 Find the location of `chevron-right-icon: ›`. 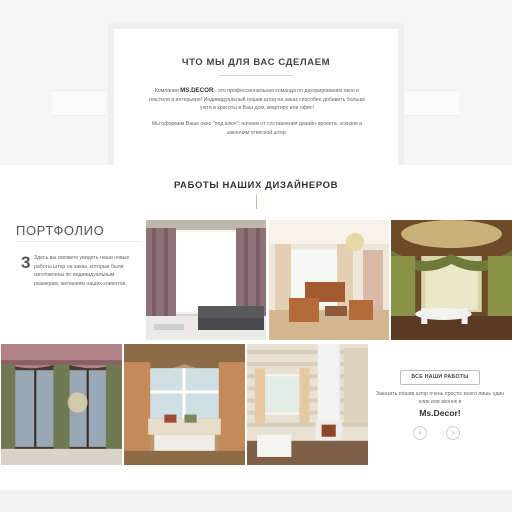

chevron-right-icon: › is located at coordinates (453, 432).